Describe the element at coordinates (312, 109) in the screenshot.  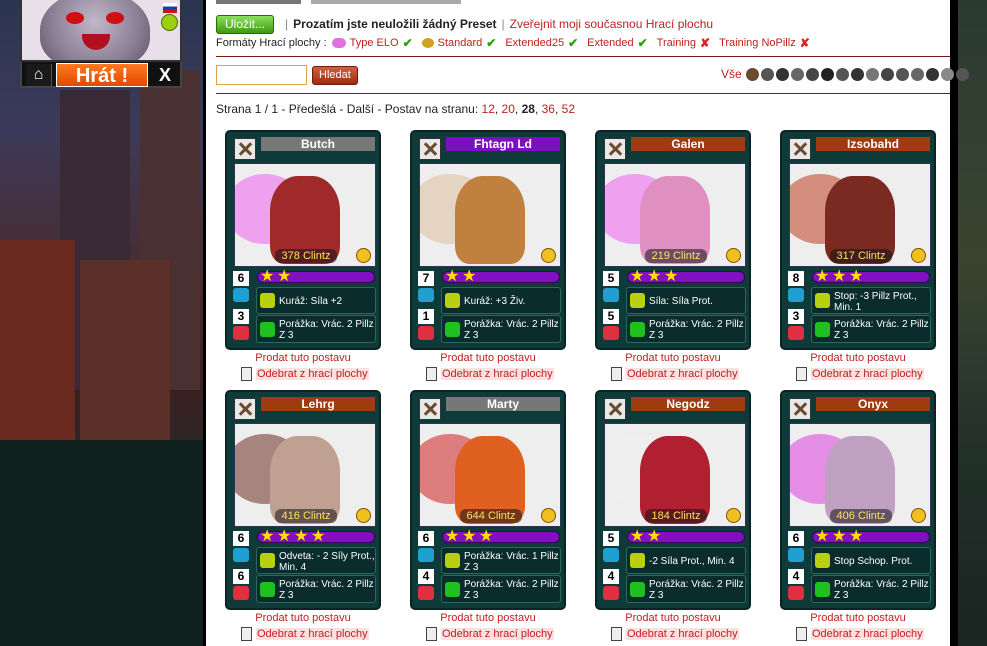
I see `prev-page-link: Předešlá` at that location.